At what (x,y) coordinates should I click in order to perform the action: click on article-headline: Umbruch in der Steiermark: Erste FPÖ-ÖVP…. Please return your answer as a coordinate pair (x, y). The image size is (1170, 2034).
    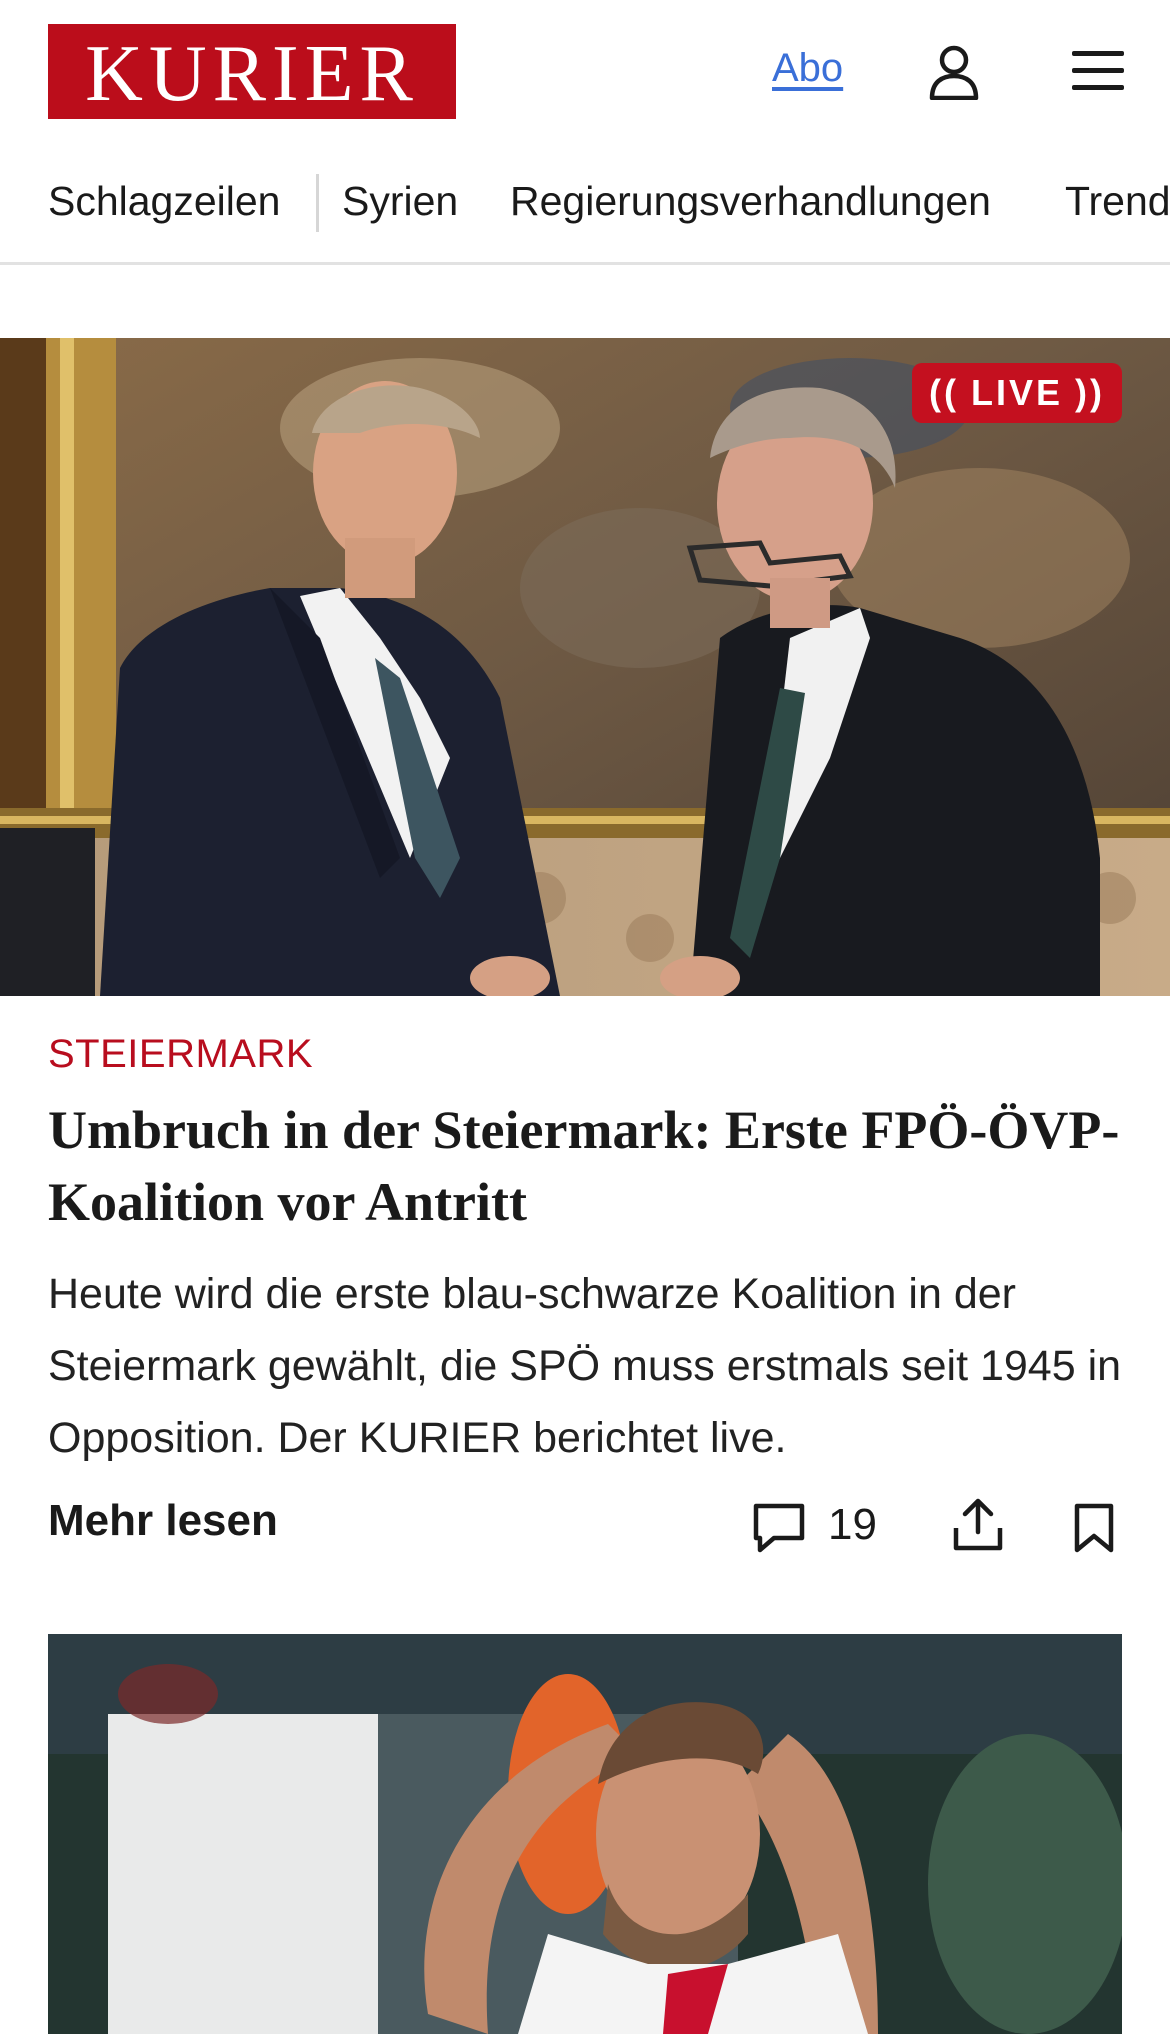
    Looking at the image, I should click on (588, 1166).